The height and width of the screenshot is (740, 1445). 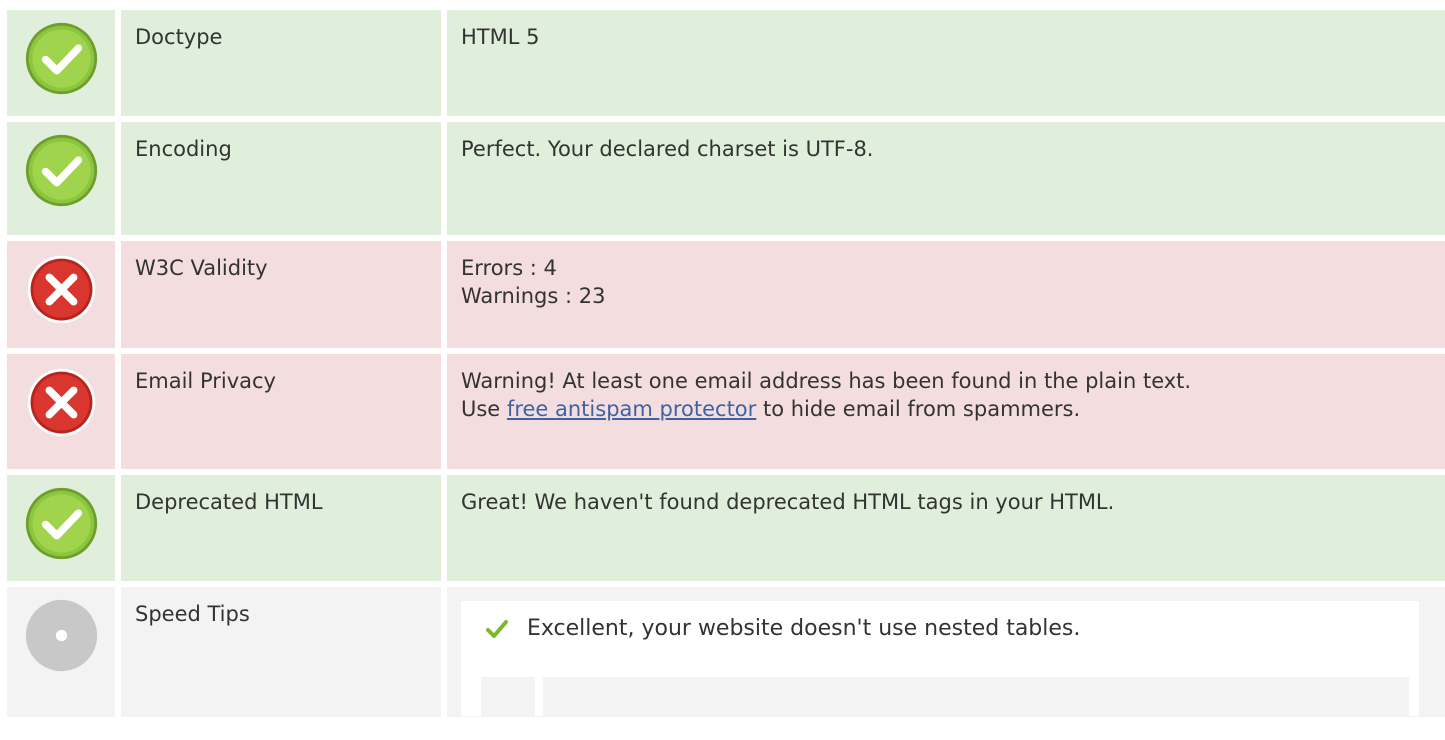 I want to click on advice-suffix: to hide email from spammers., so click(x=918, y=409).